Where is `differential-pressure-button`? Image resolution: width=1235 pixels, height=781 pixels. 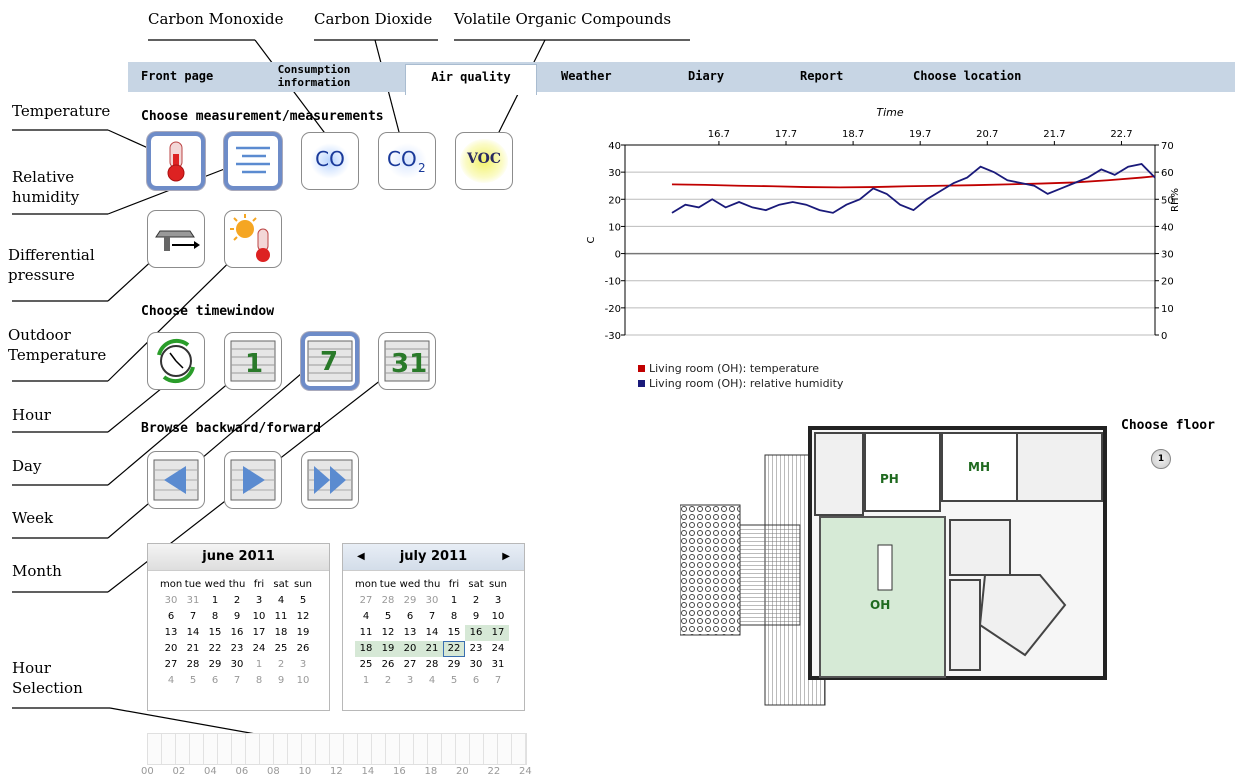 differential-pressure-button is located at coordinates (176, 239).